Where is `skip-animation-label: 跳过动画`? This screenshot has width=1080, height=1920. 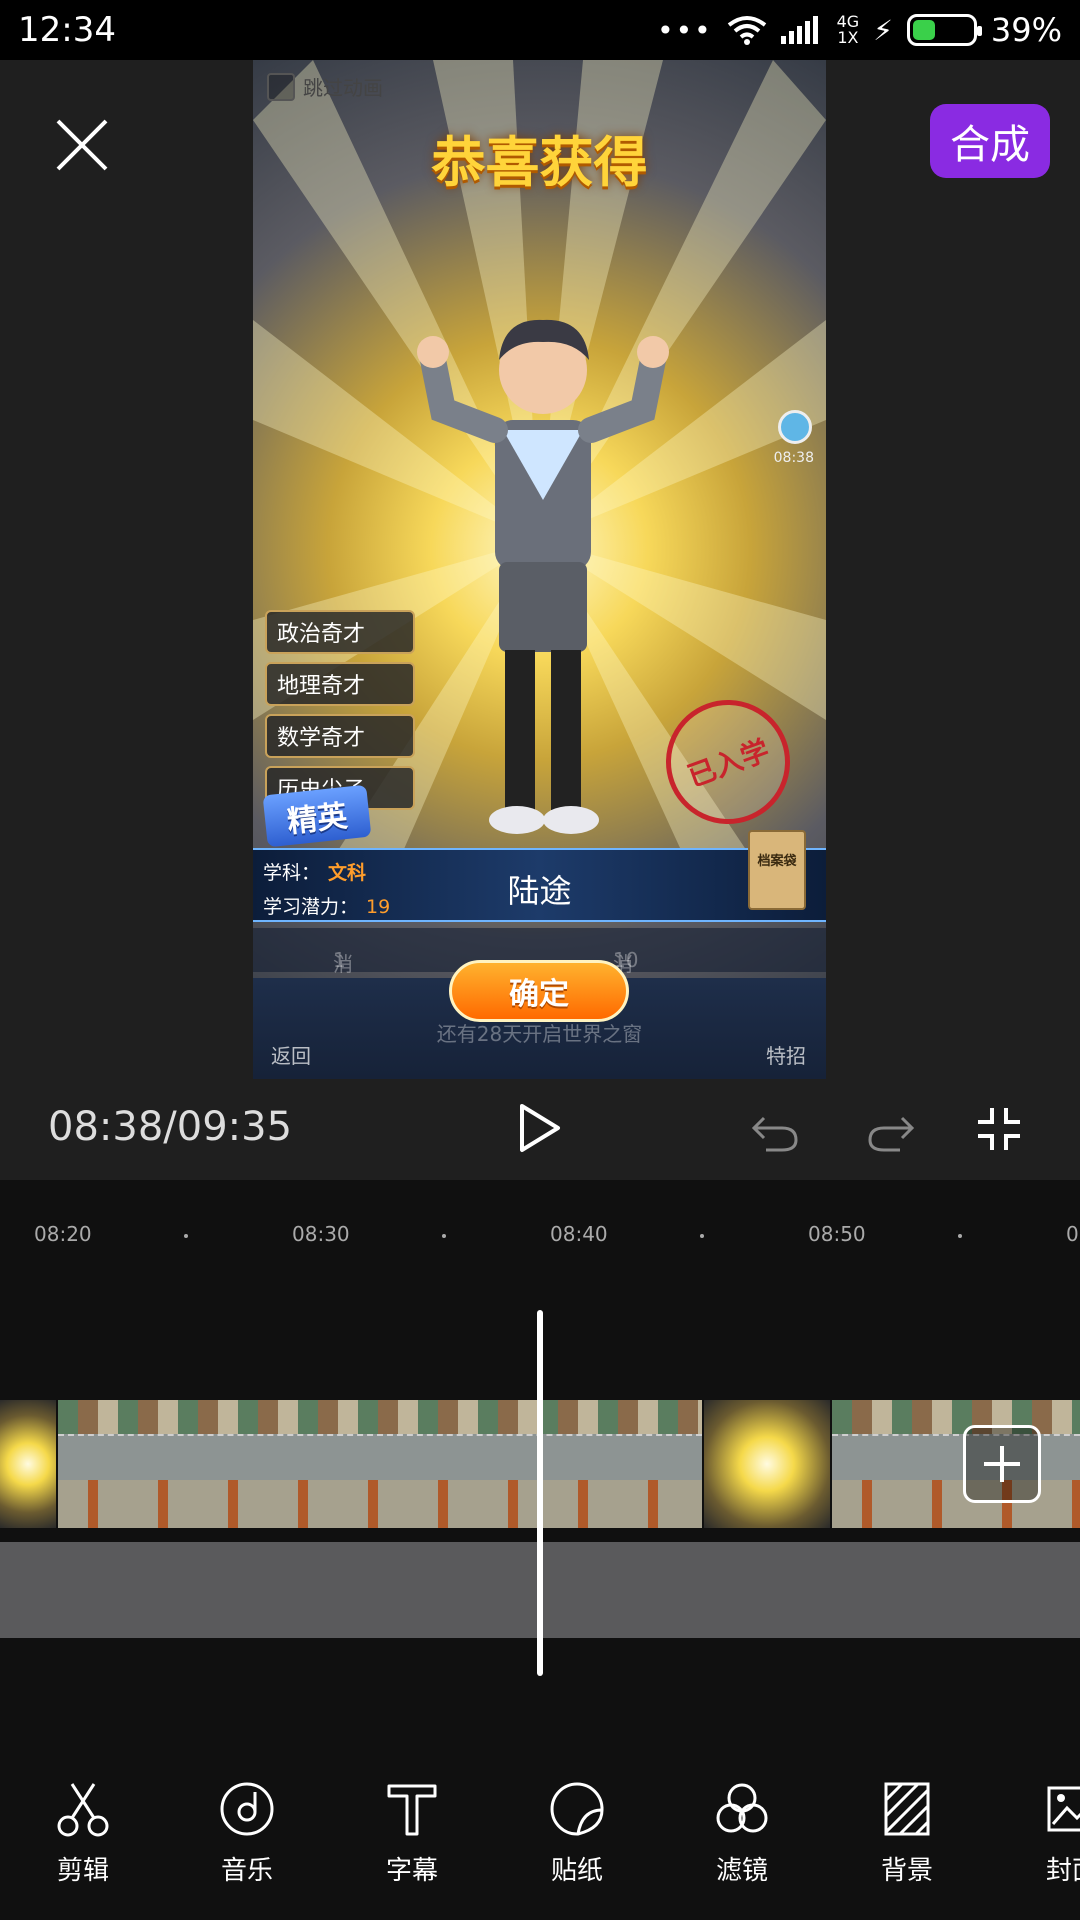 skip-animation-label: 跳过动画 is located at coordinates (343, 88).